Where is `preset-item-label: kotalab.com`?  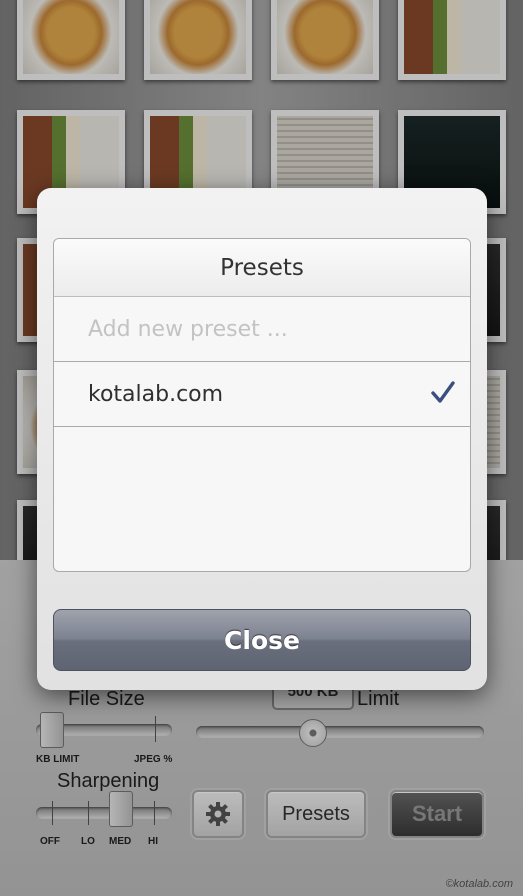 preset-item-label: kotalab.com is located at coordinates (156, 394).